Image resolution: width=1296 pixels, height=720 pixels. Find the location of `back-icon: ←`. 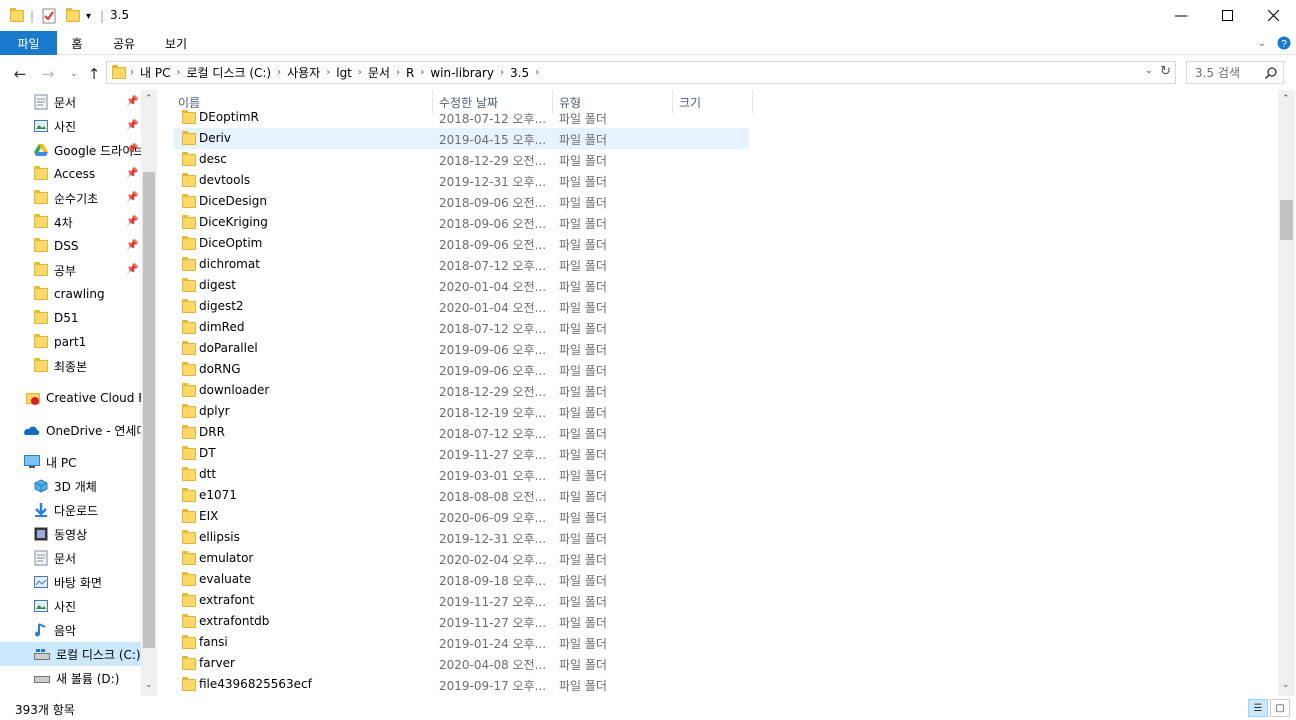

back-icon: ← is located at coordinates (20, 74).